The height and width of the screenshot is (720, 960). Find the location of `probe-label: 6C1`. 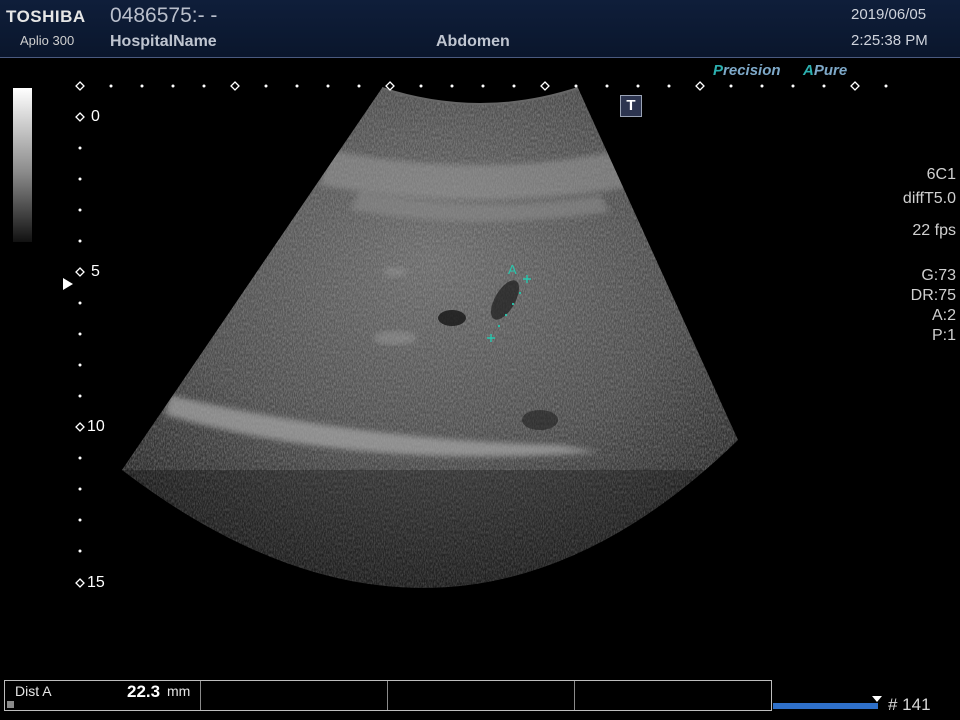

probe-label: 6C1 is located at coordinates (941, 174).